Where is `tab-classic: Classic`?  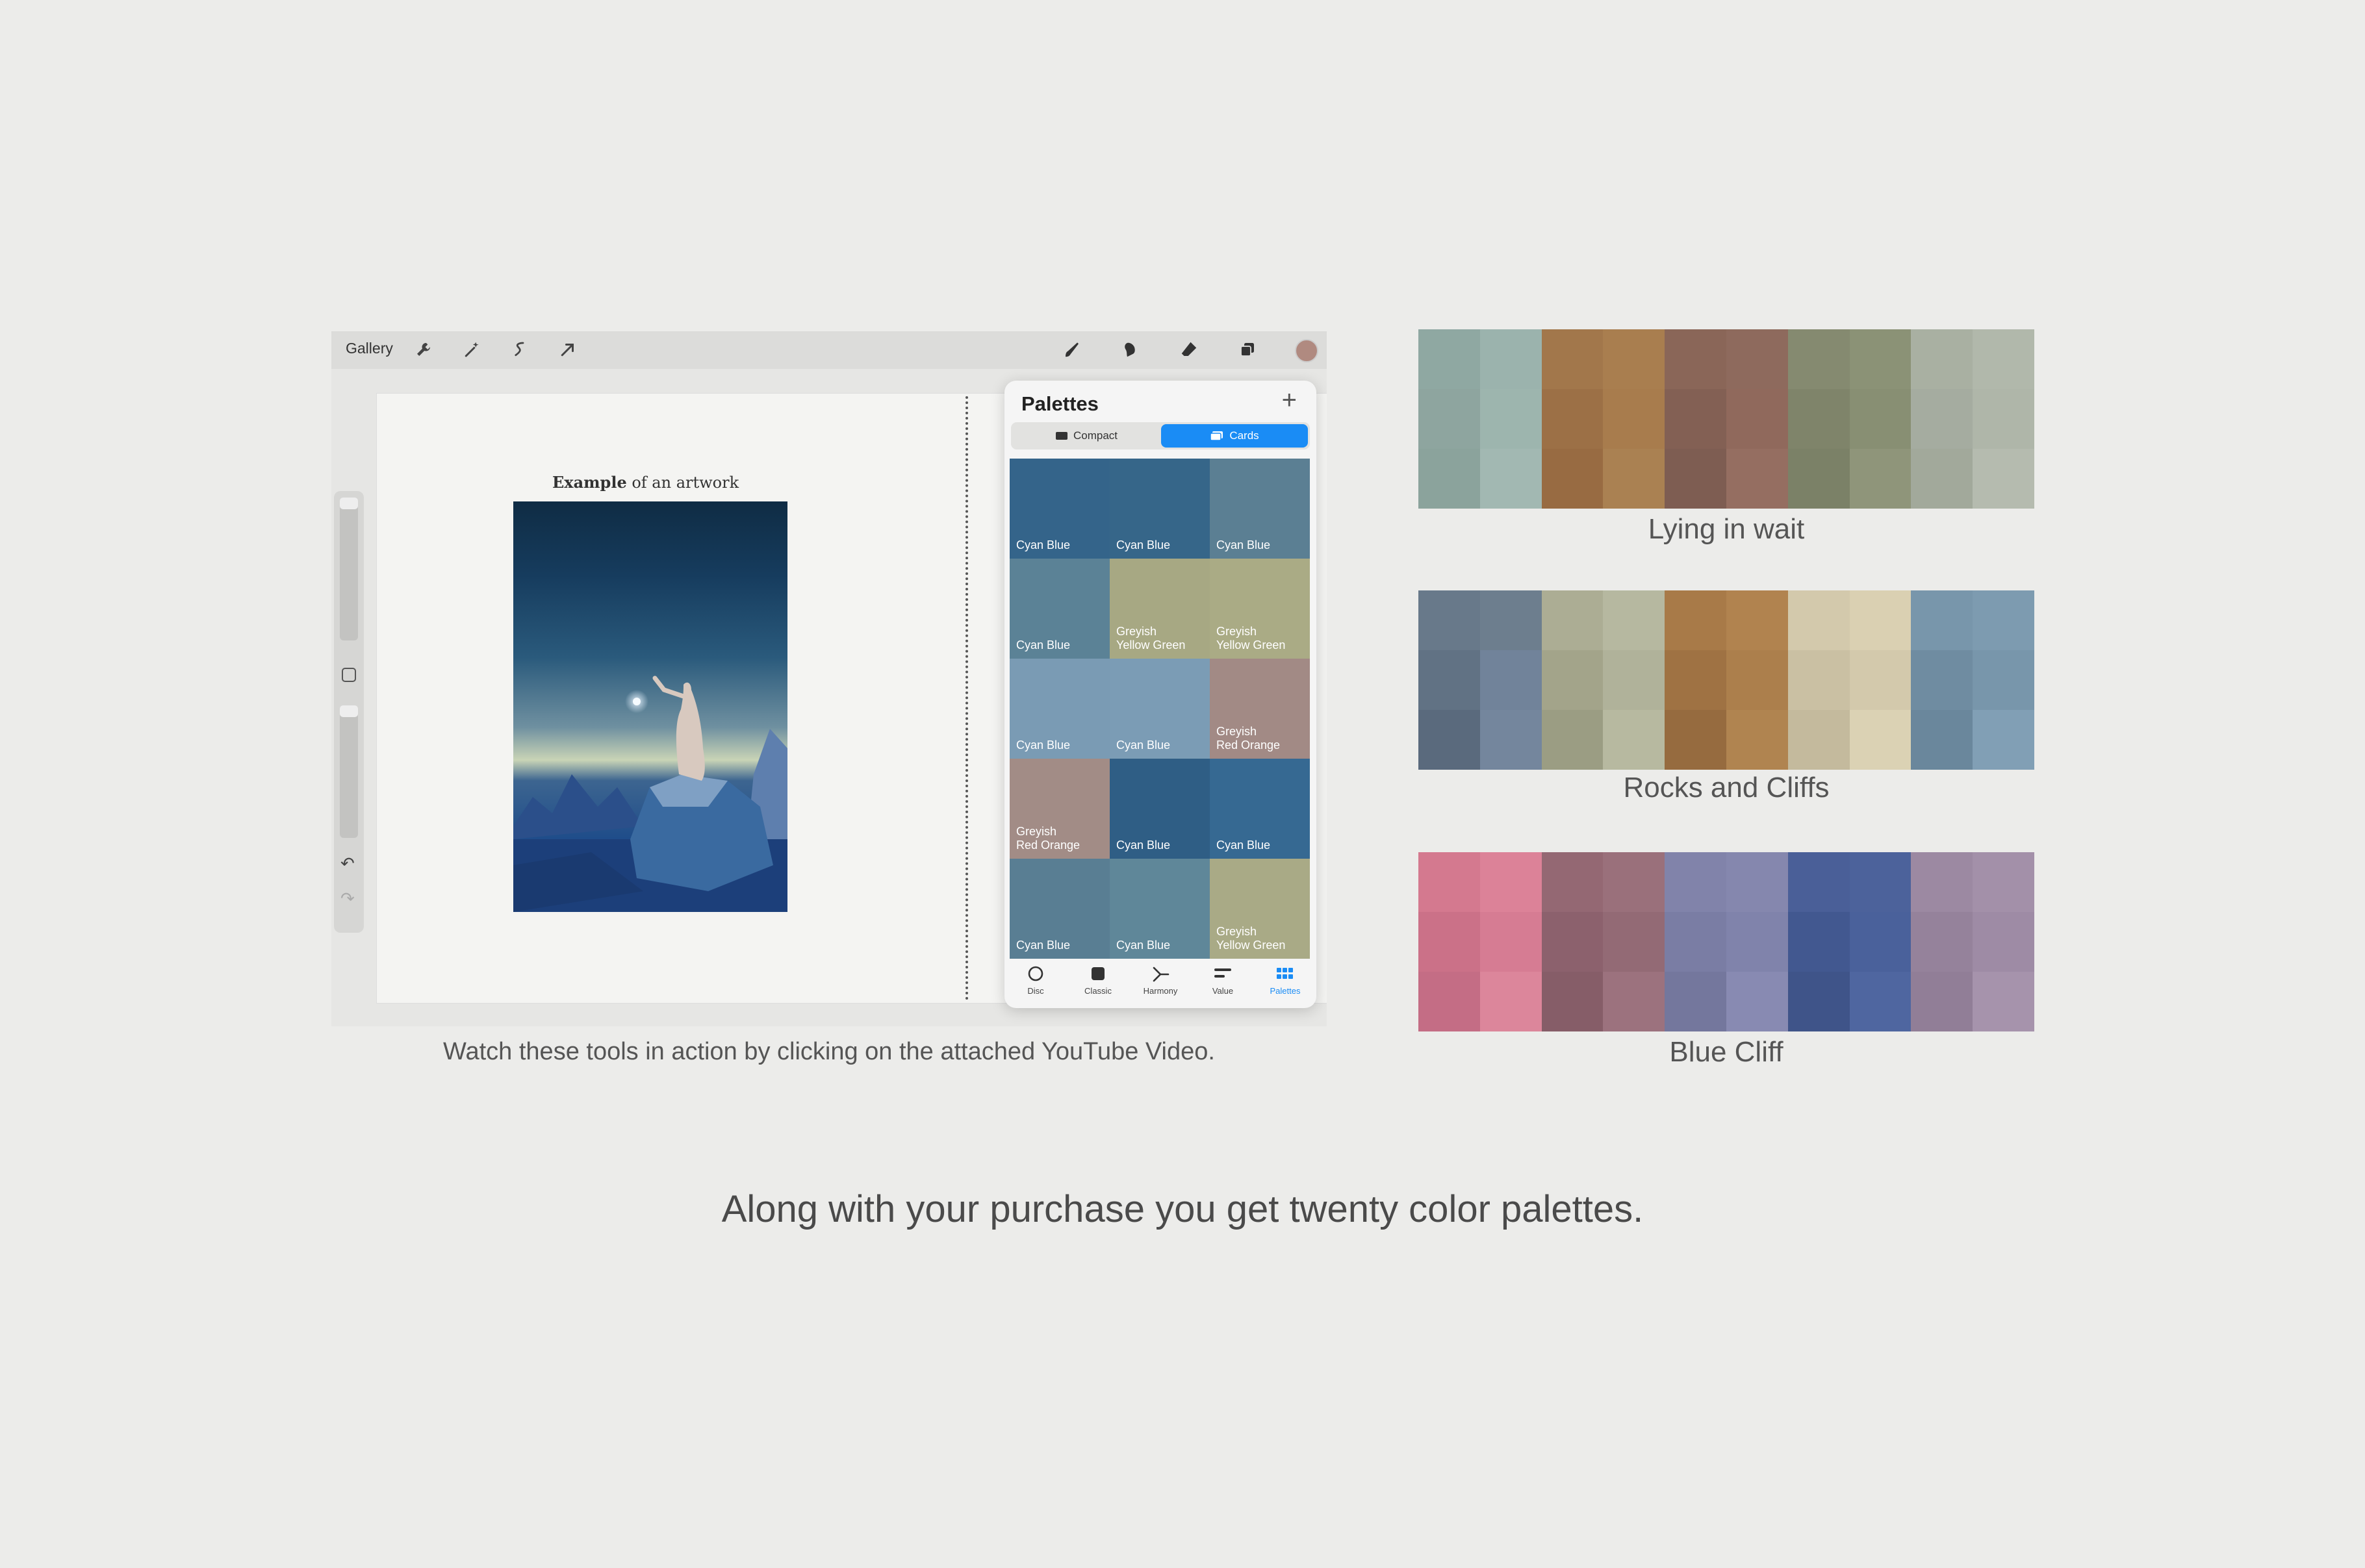 tab-classic: Classic is located at coordinates (1098, 983).